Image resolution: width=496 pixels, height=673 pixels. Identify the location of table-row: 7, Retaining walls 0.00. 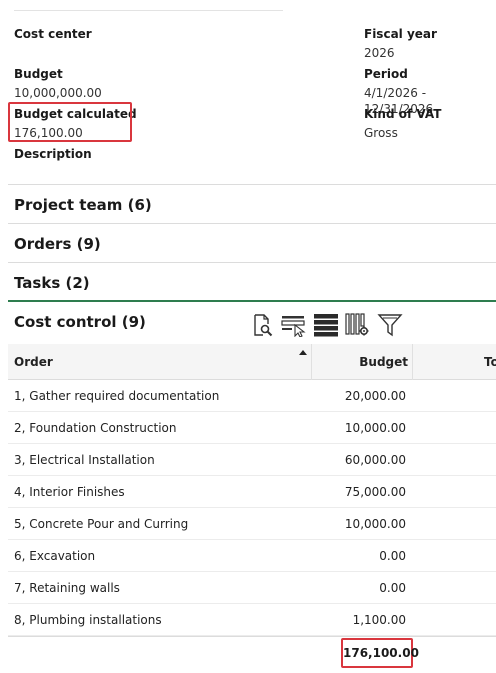
(252, 588).